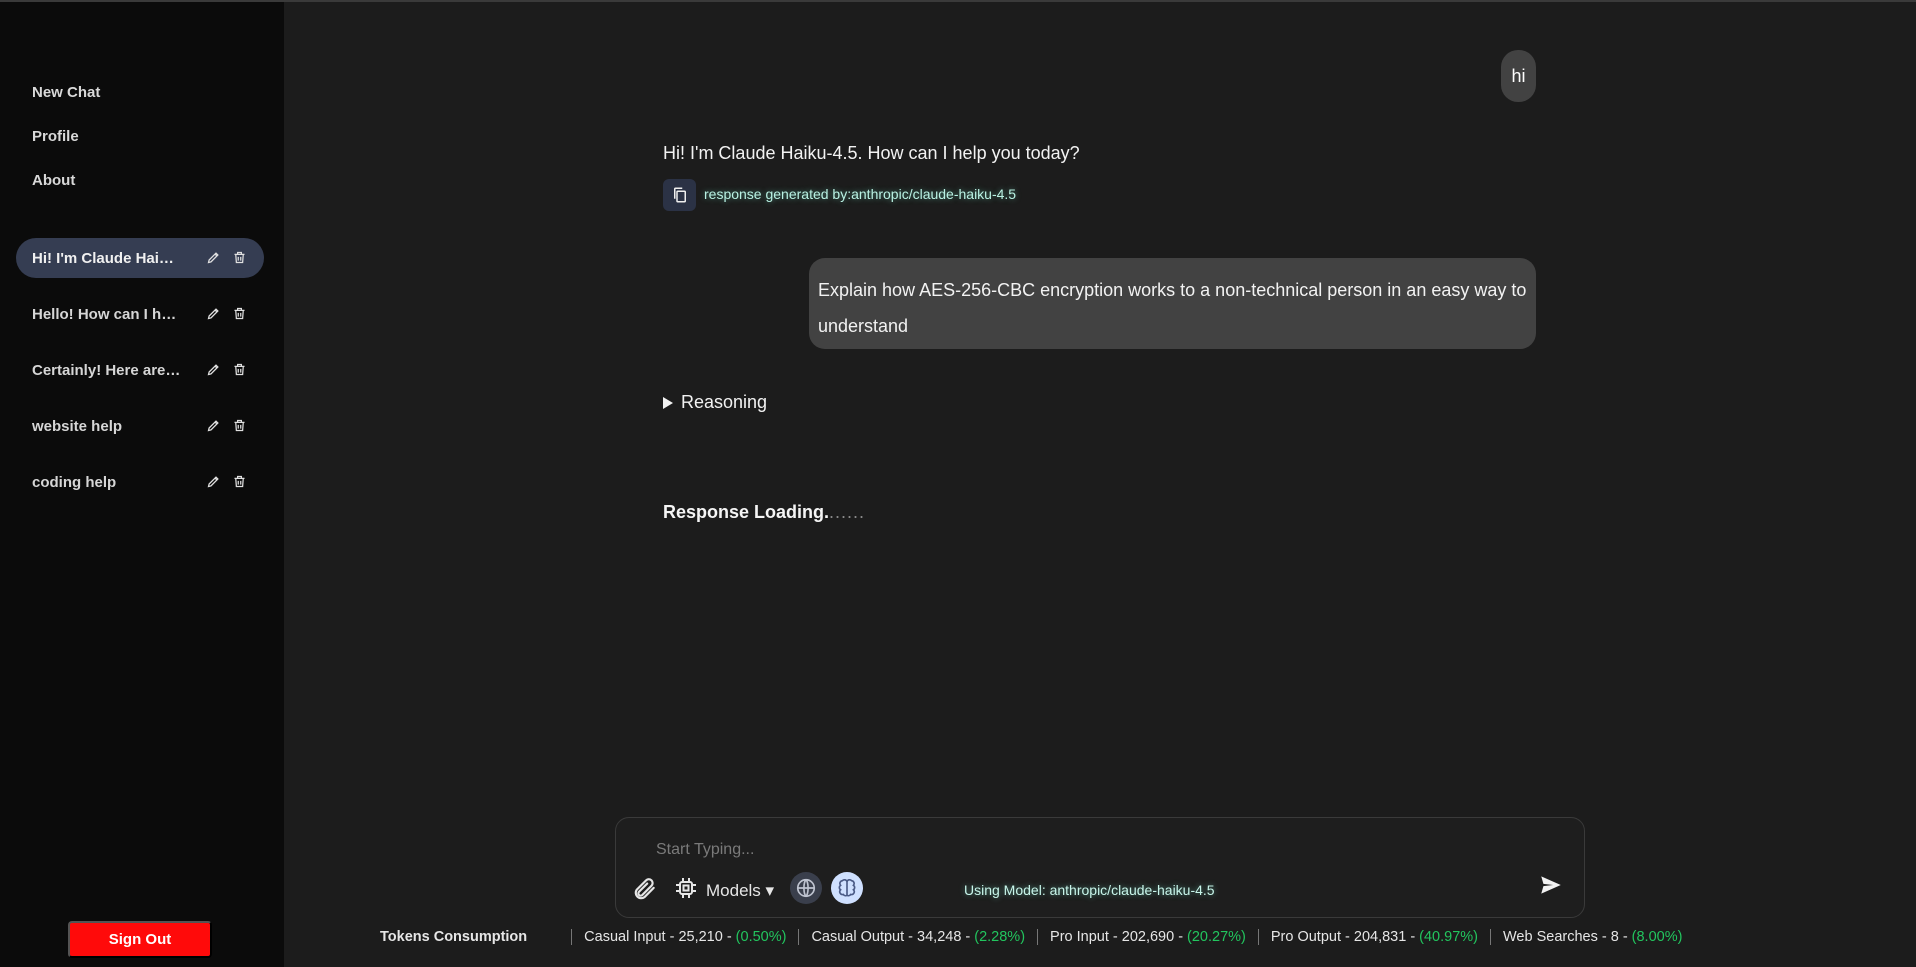 The height and width of the screenshot is (967, 1916). I want to click on token-stat-label: Casual Input - 25,210 -, so click(658, 937).